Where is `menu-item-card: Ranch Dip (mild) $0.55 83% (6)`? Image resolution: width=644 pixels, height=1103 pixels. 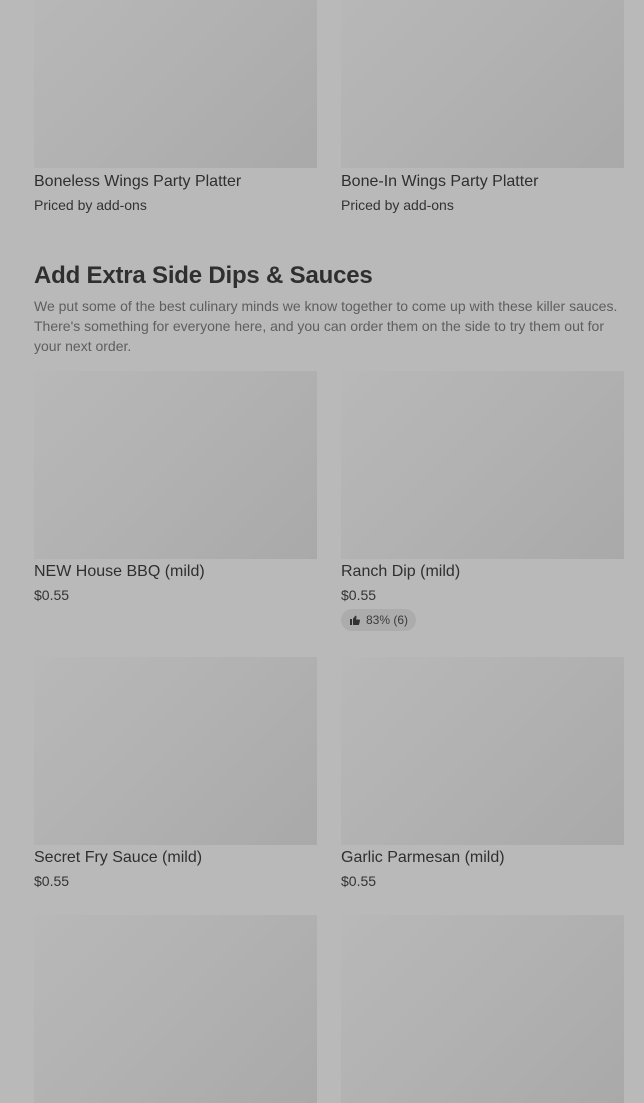
menu-item-card: Ranch Dip (mild) $0.55 83% (6) is located at coordinates (482, 501).